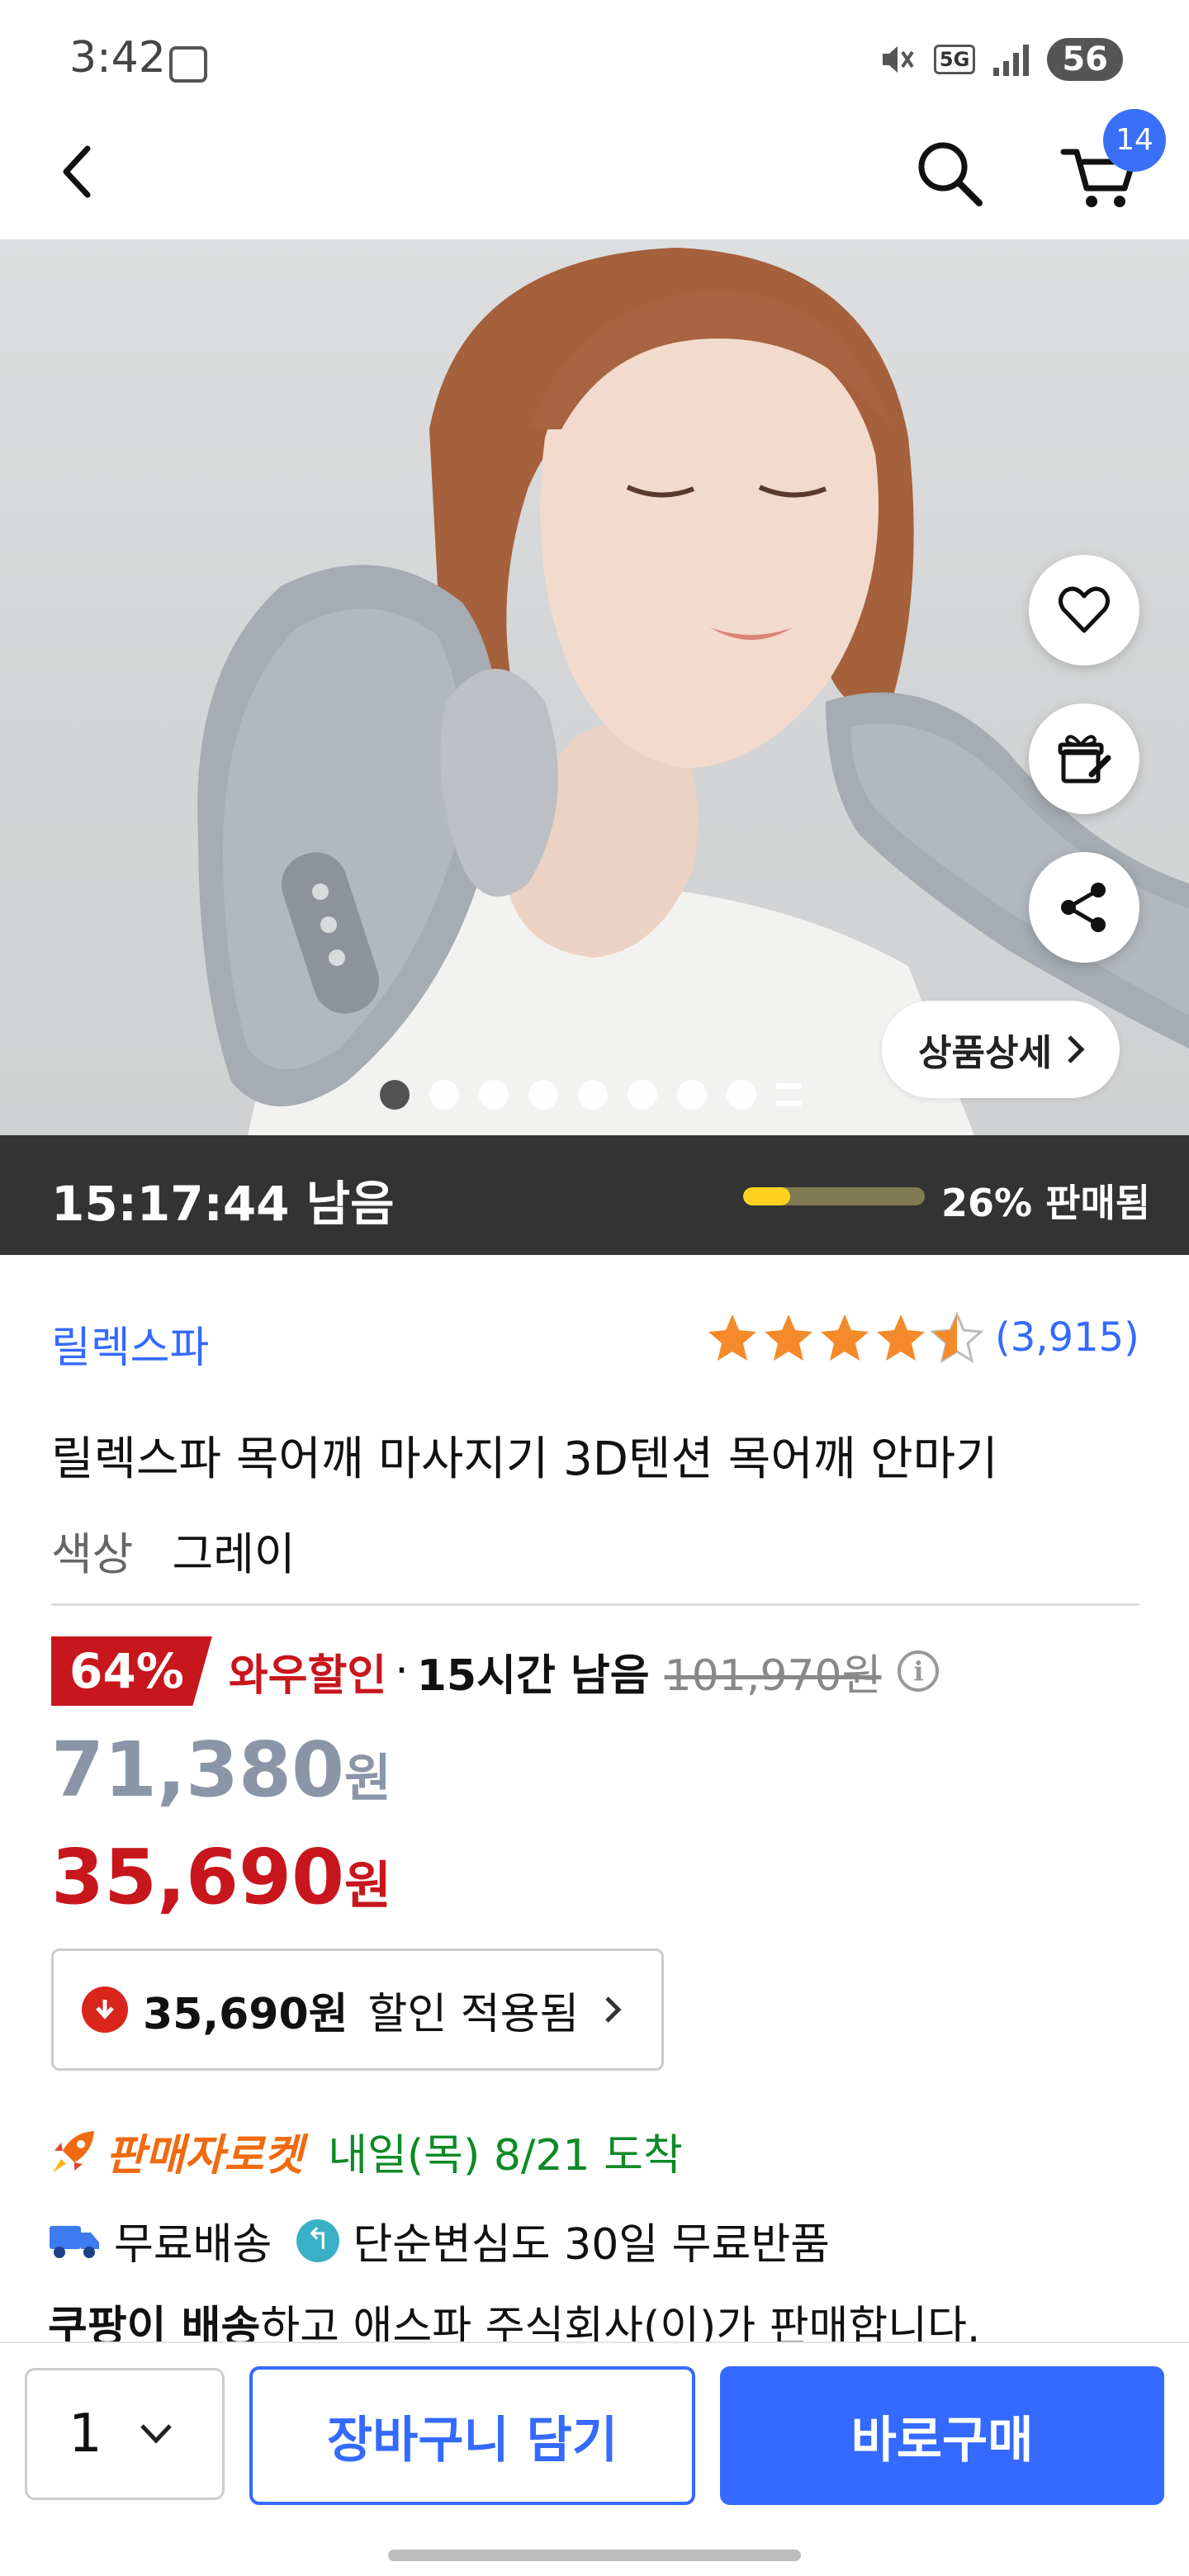 The height and width of the screenshot is (2576, 1189). I want to click on product-detail-label: 상품상세, so click(985, 1053).